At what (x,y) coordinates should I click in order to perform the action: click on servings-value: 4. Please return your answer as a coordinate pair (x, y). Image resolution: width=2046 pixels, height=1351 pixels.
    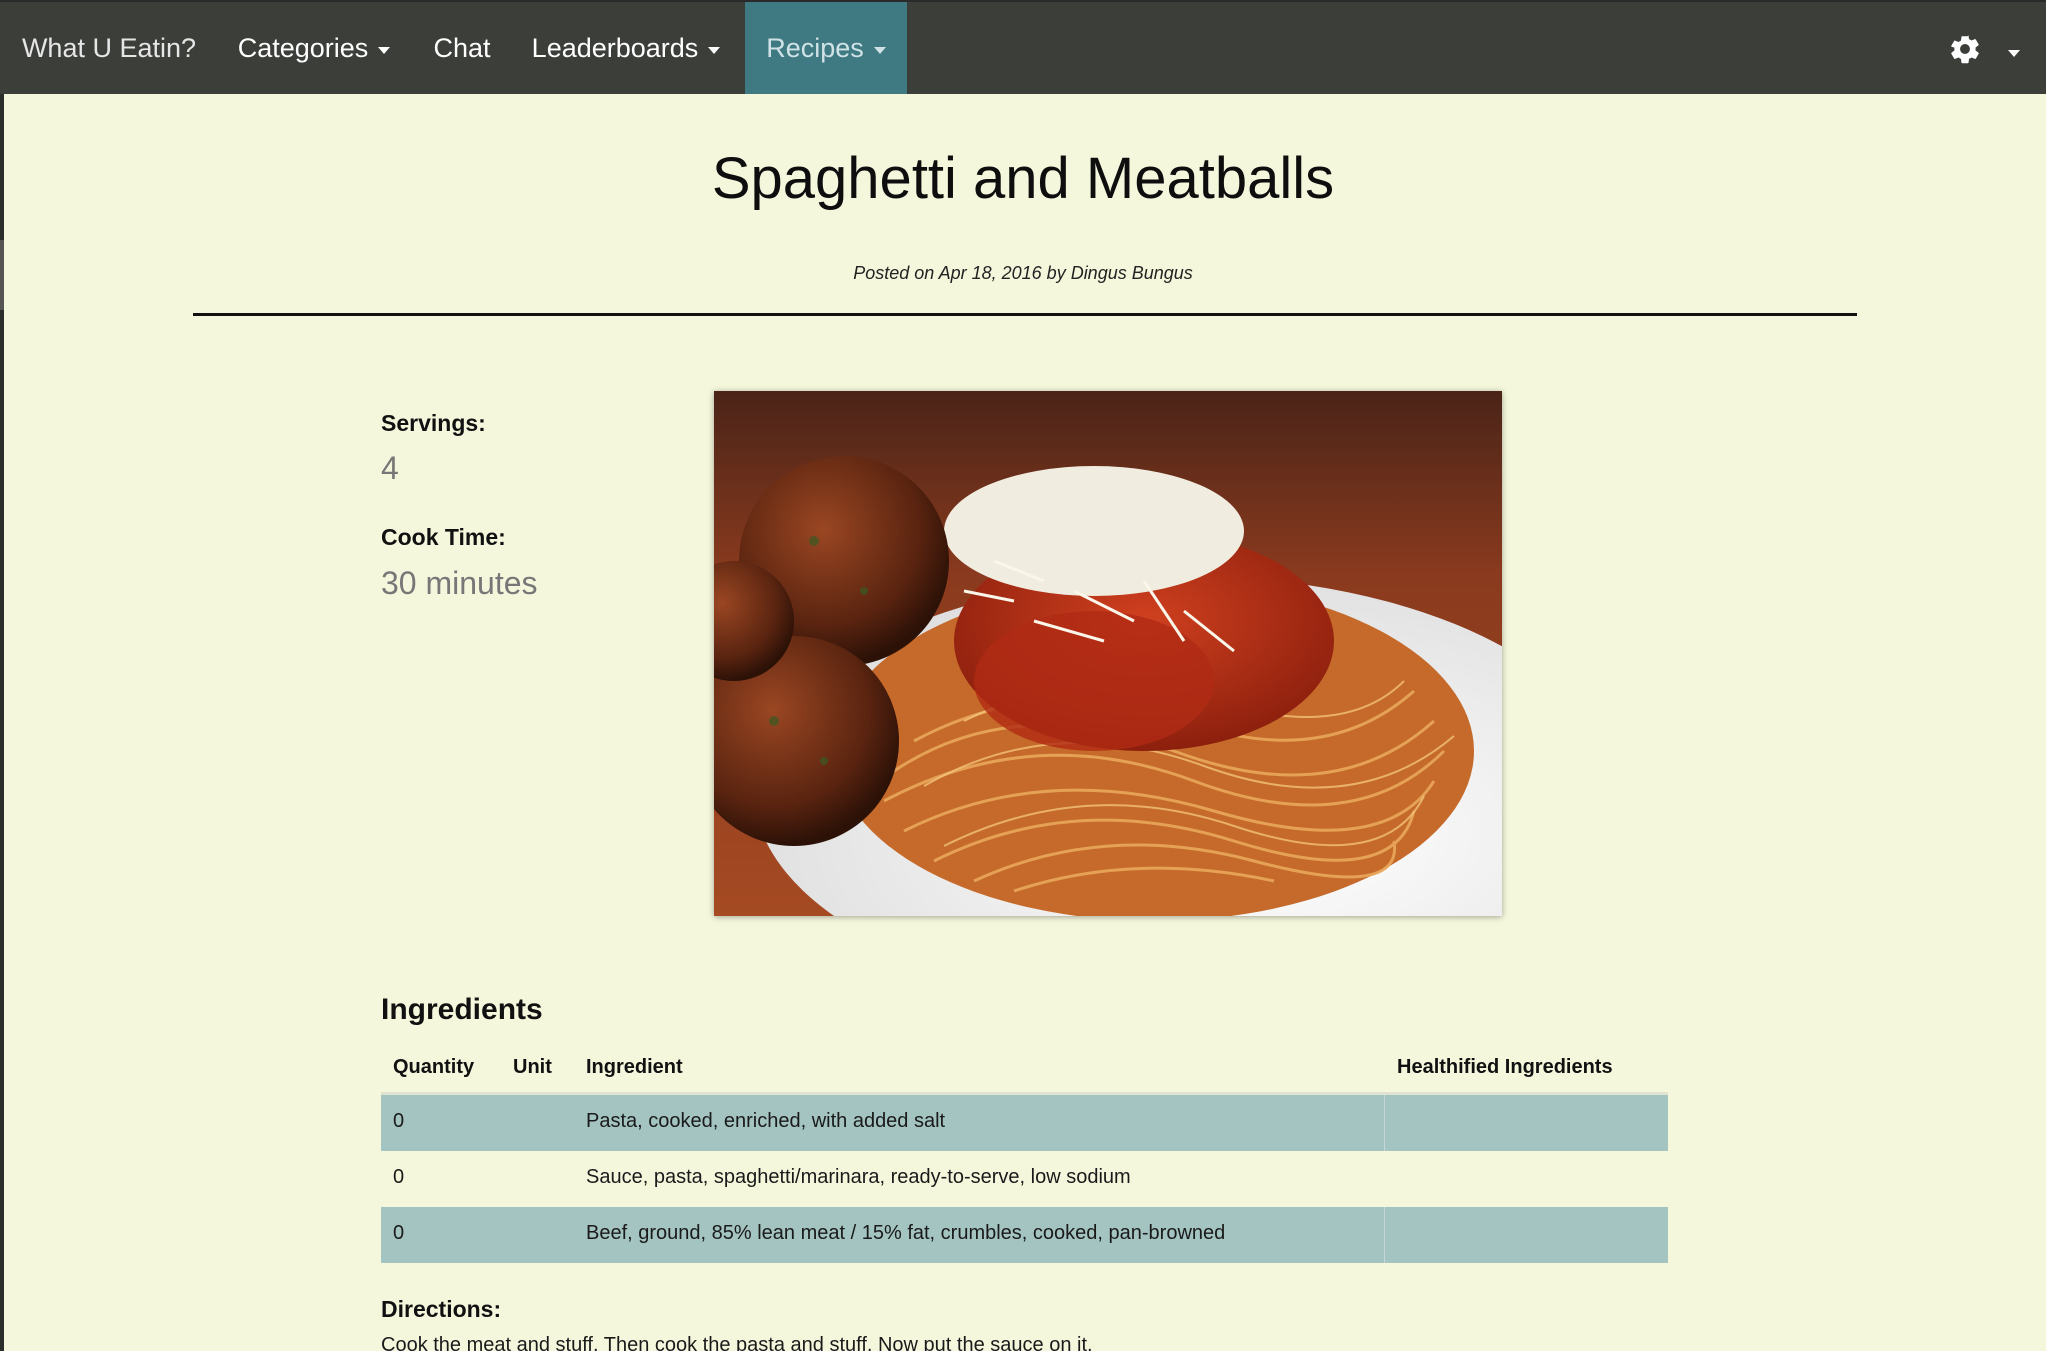
    Looking at the image, I should click on (390, 468).